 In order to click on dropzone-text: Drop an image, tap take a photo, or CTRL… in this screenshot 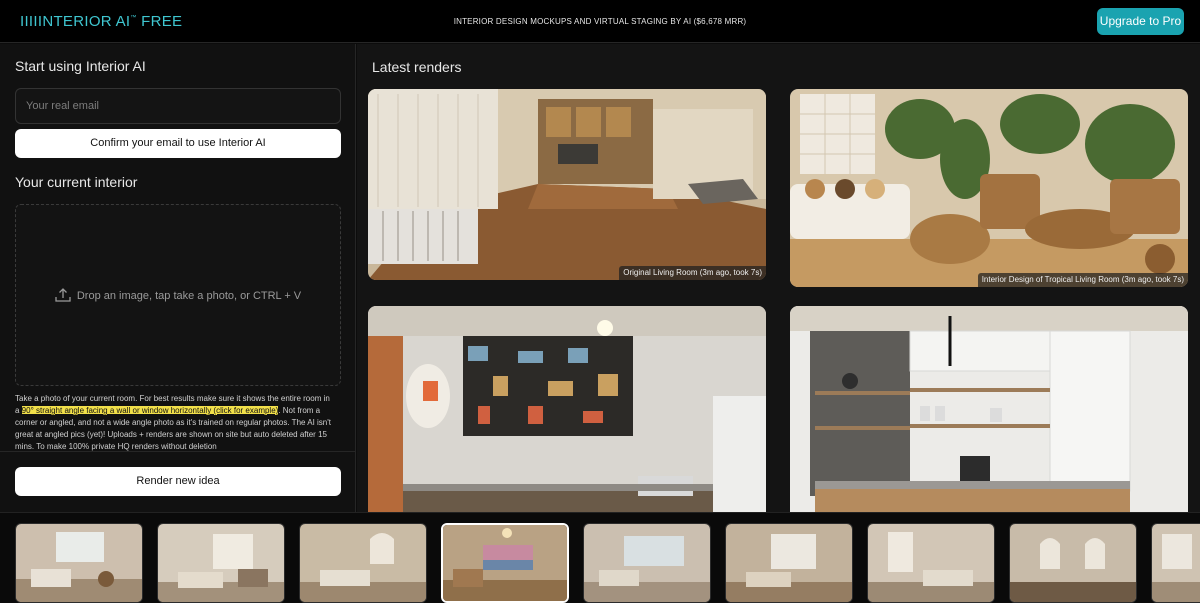, I will do `click(189, 295)`.